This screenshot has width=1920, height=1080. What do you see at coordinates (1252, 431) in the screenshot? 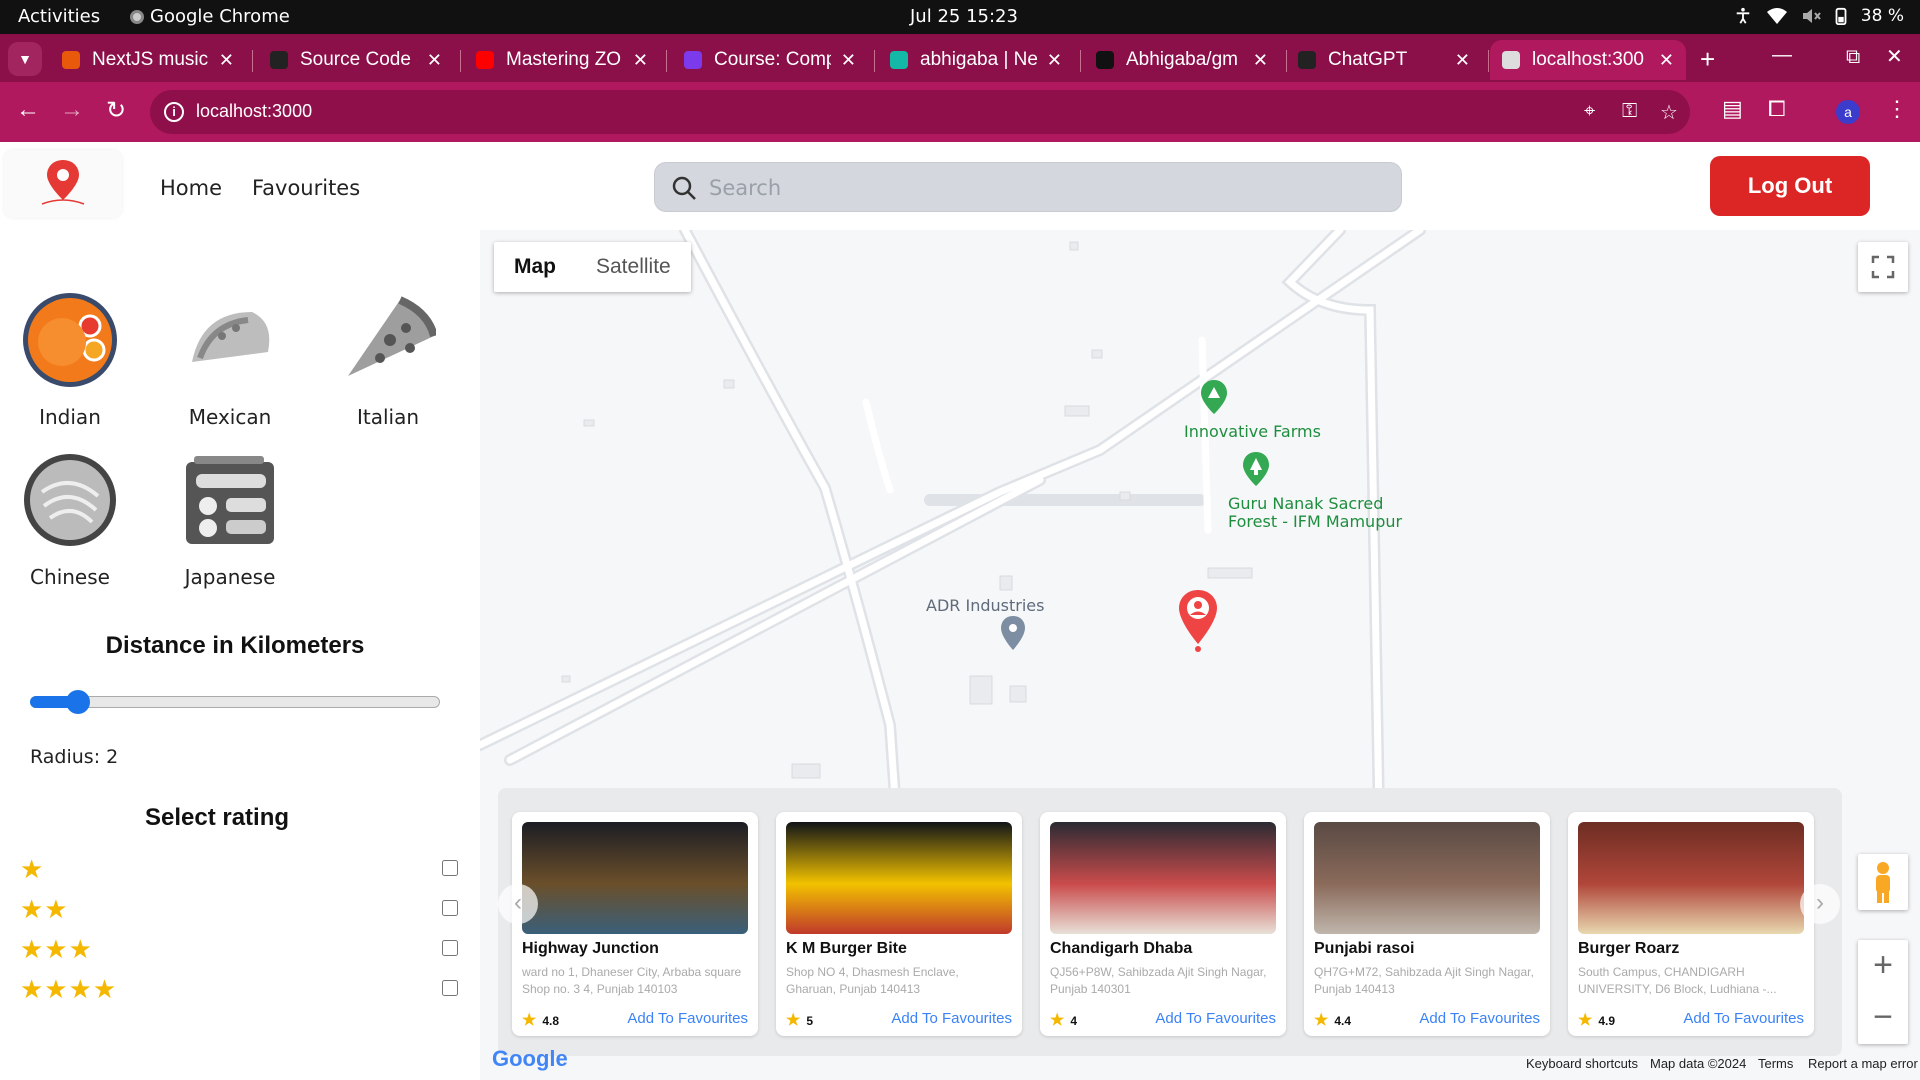
I see `poi-label-farms: Innovative Farms` at bounding box center [1252, 431].